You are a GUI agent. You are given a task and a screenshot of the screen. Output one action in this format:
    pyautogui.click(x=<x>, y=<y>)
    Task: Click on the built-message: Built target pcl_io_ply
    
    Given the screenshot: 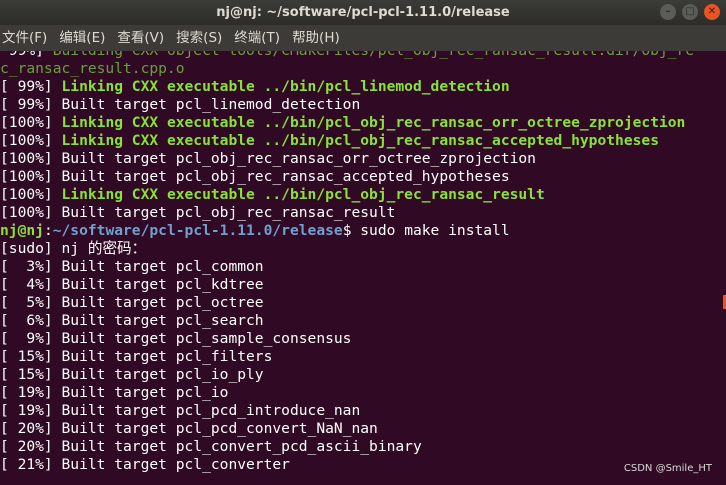 What is the action you would take?
    pyautogui.click(x=162, y=374)
    